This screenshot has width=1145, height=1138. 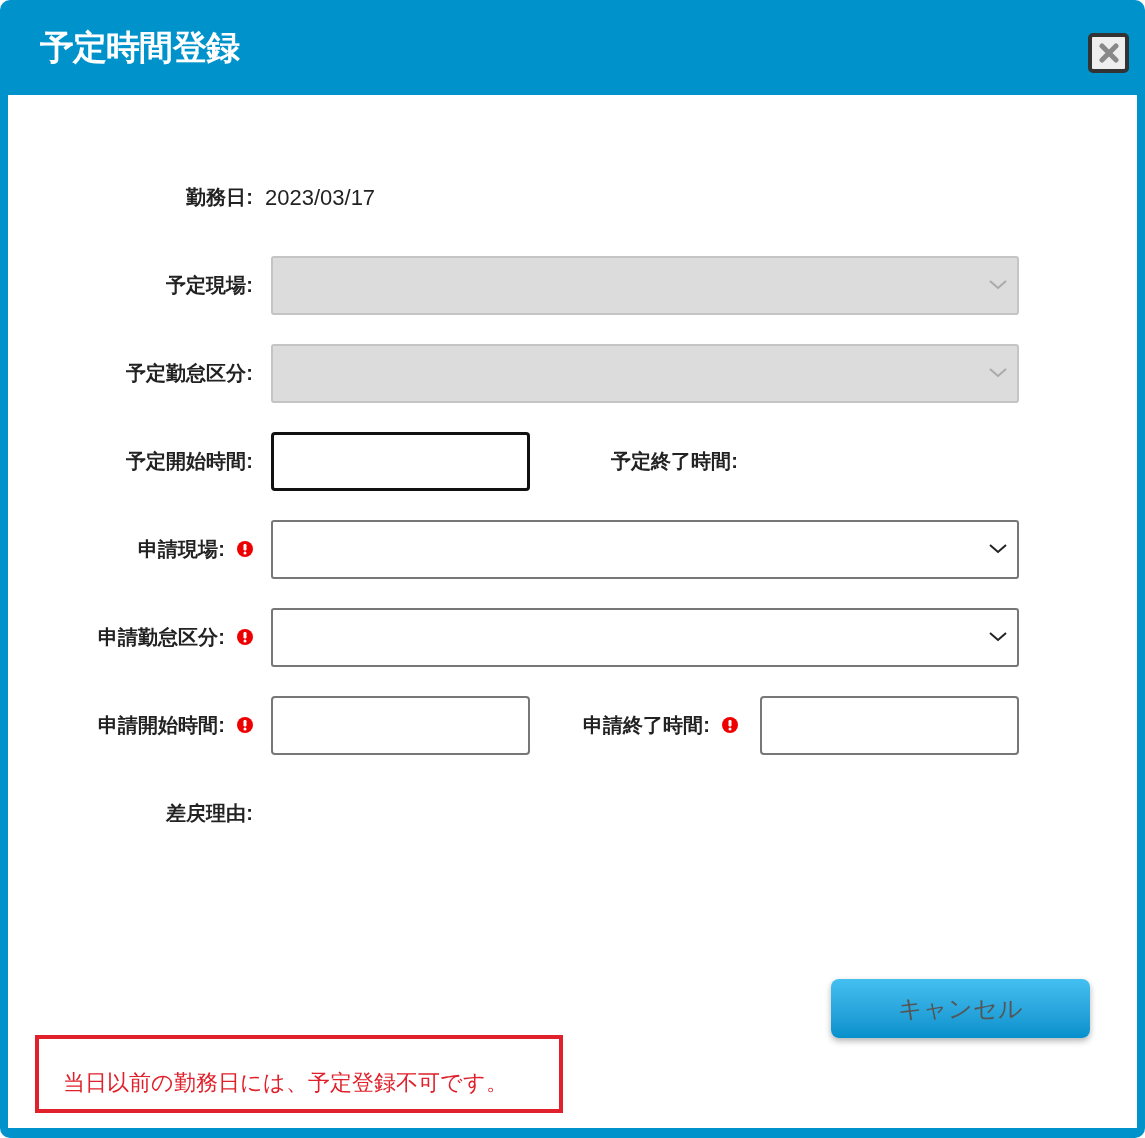 What do you see at coordinates (161, 725) in the screenshot?
I see `field-label: 申請開始時間:` at bounding box center [161, 725].